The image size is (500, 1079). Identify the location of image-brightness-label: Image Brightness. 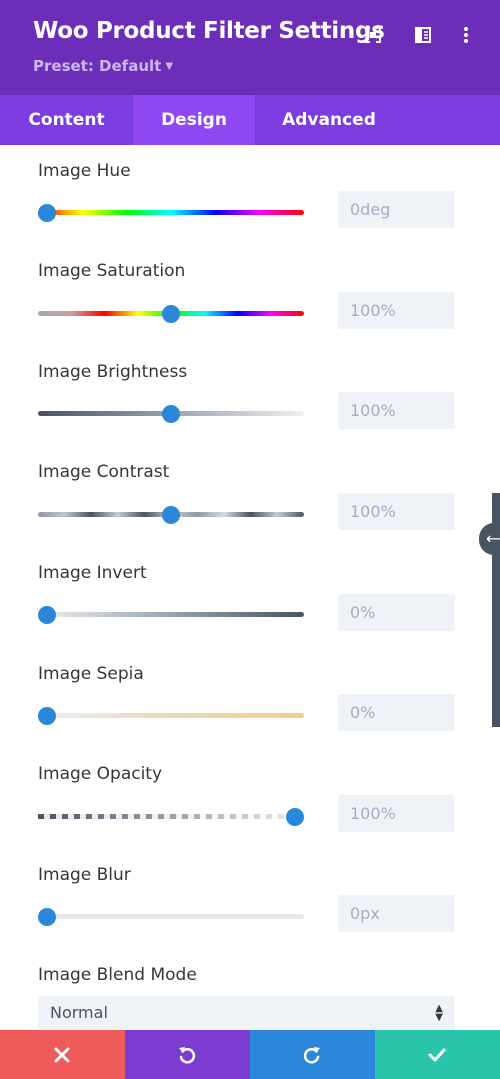
(113, 372).